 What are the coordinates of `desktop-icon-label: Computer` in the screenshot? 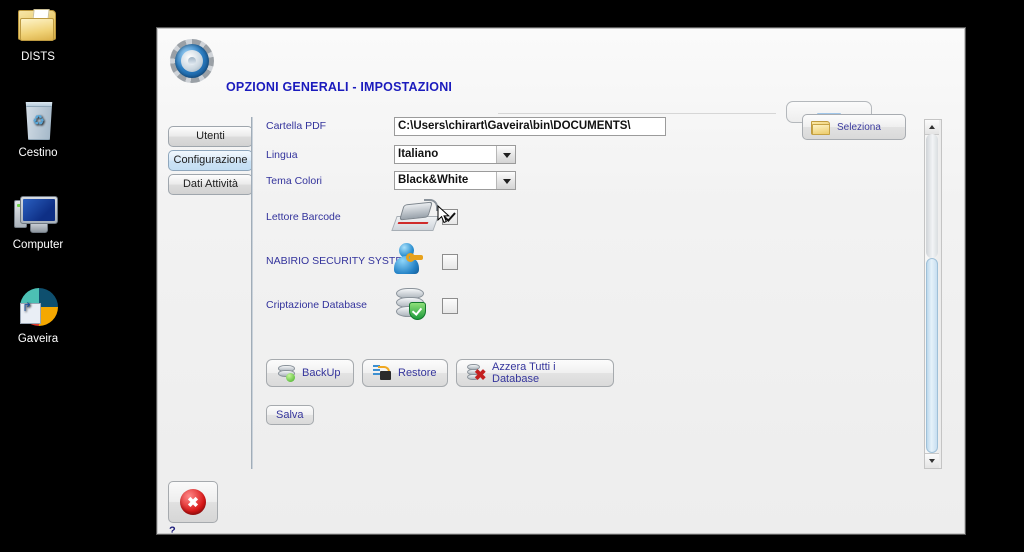 It's located at (38, 245).